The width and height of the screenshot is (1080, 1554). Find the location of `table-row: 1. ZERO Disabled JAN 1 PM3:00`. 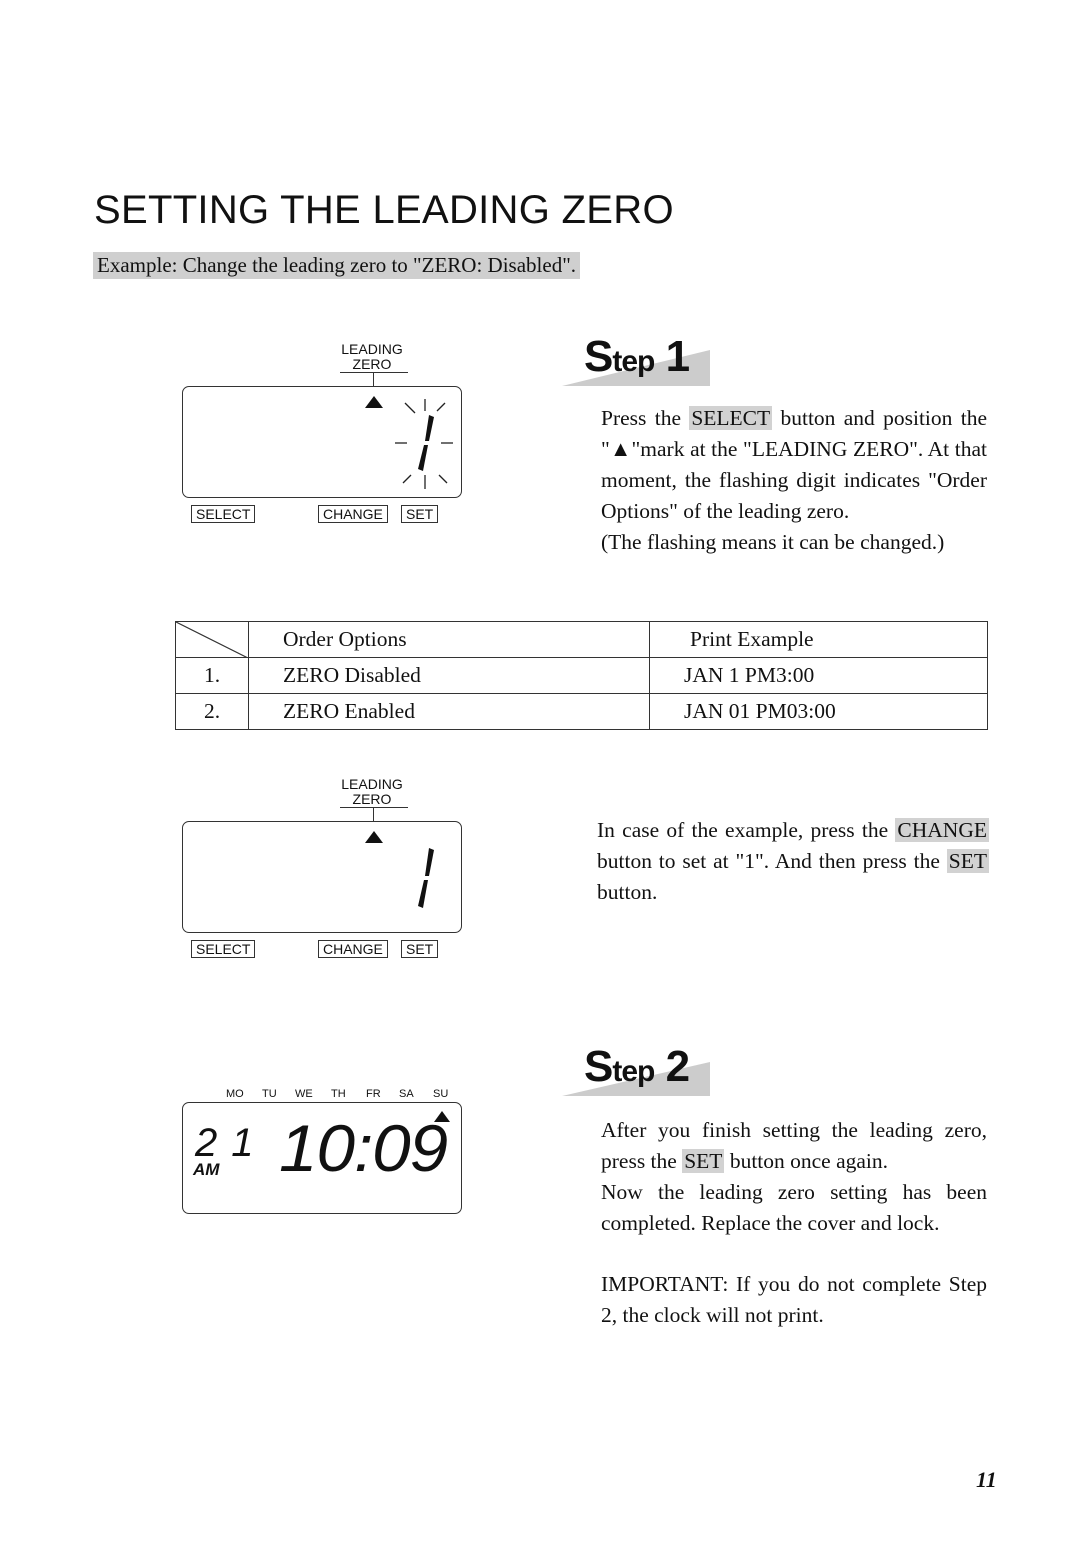

table-row: 1. ZERO Disabled JAN 1 PM3:00 is located at coordinates (581, 675).